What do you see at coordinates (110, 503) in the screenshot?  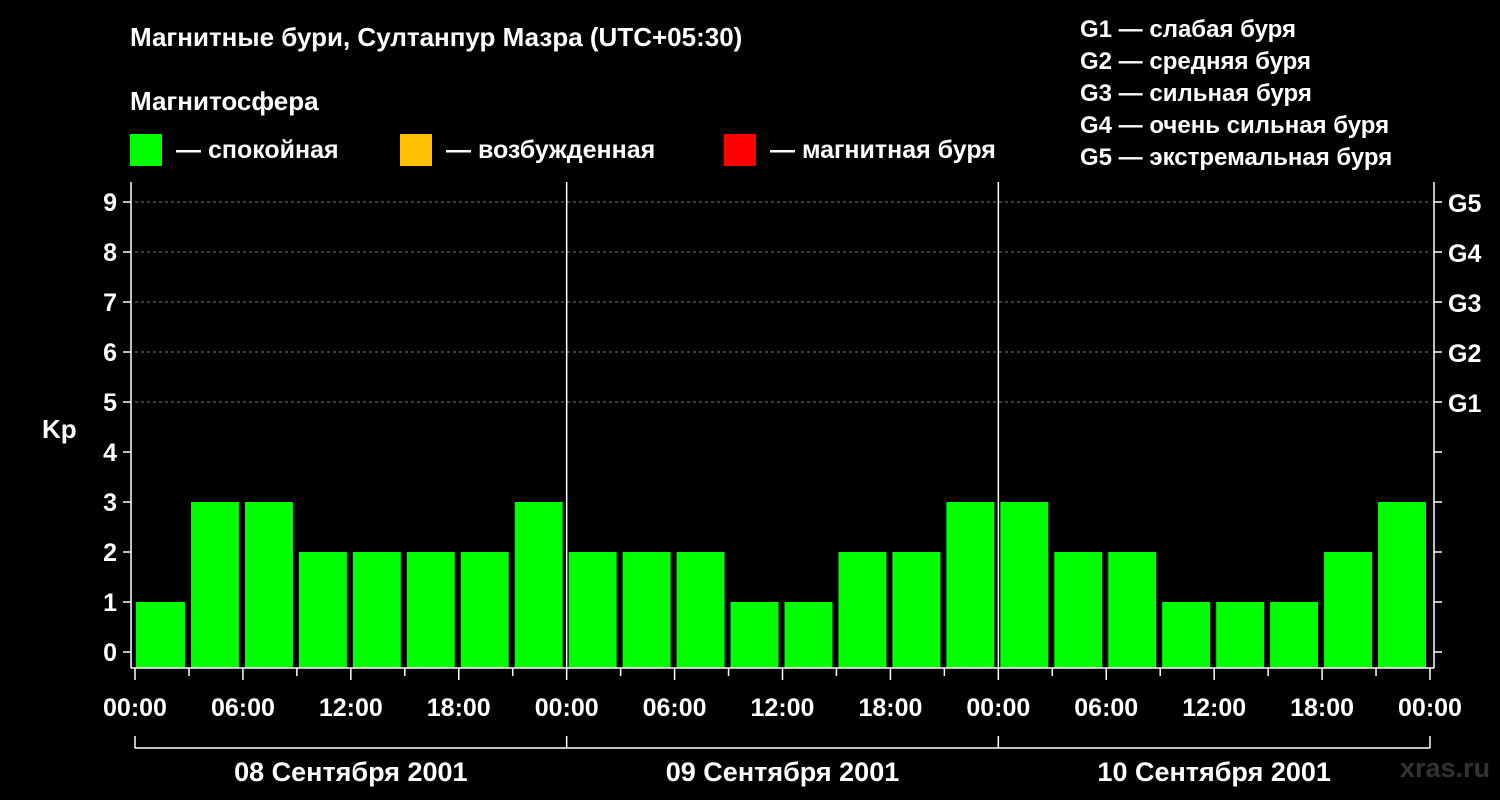 I see `y-tick-label: 3` at bounding box center [110, 503].